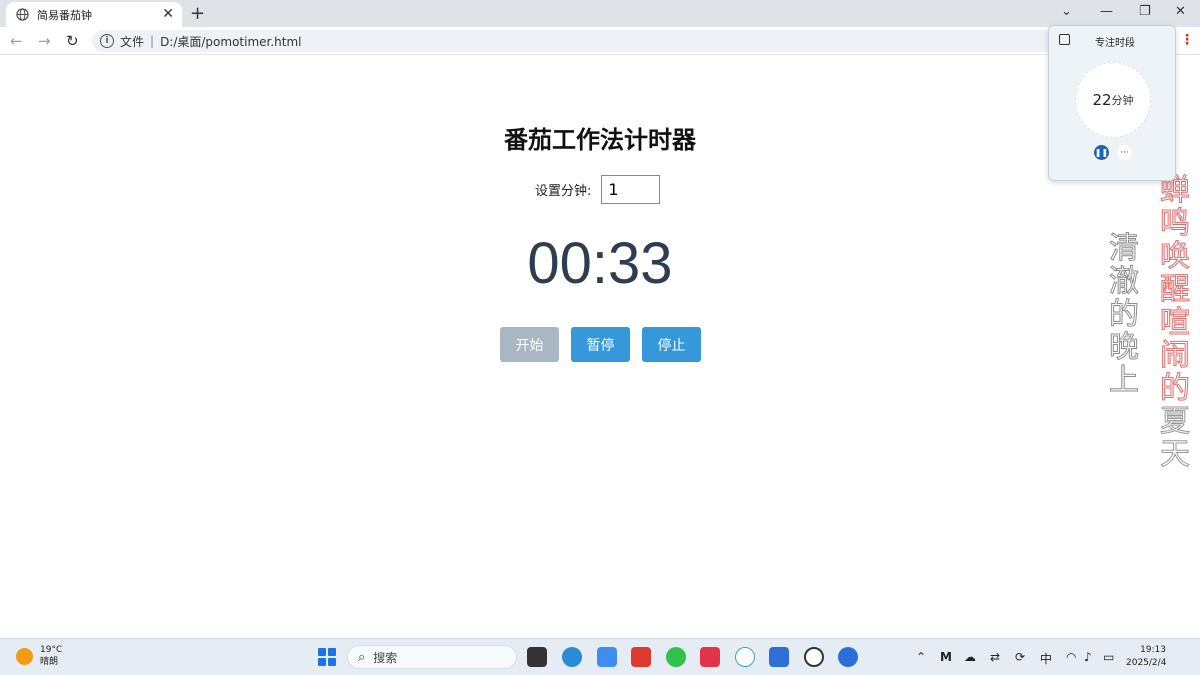 The width and height of the screenshot is (1200, 675). I want to click on minutes-label: 设置分钟:, so click(563, 191).